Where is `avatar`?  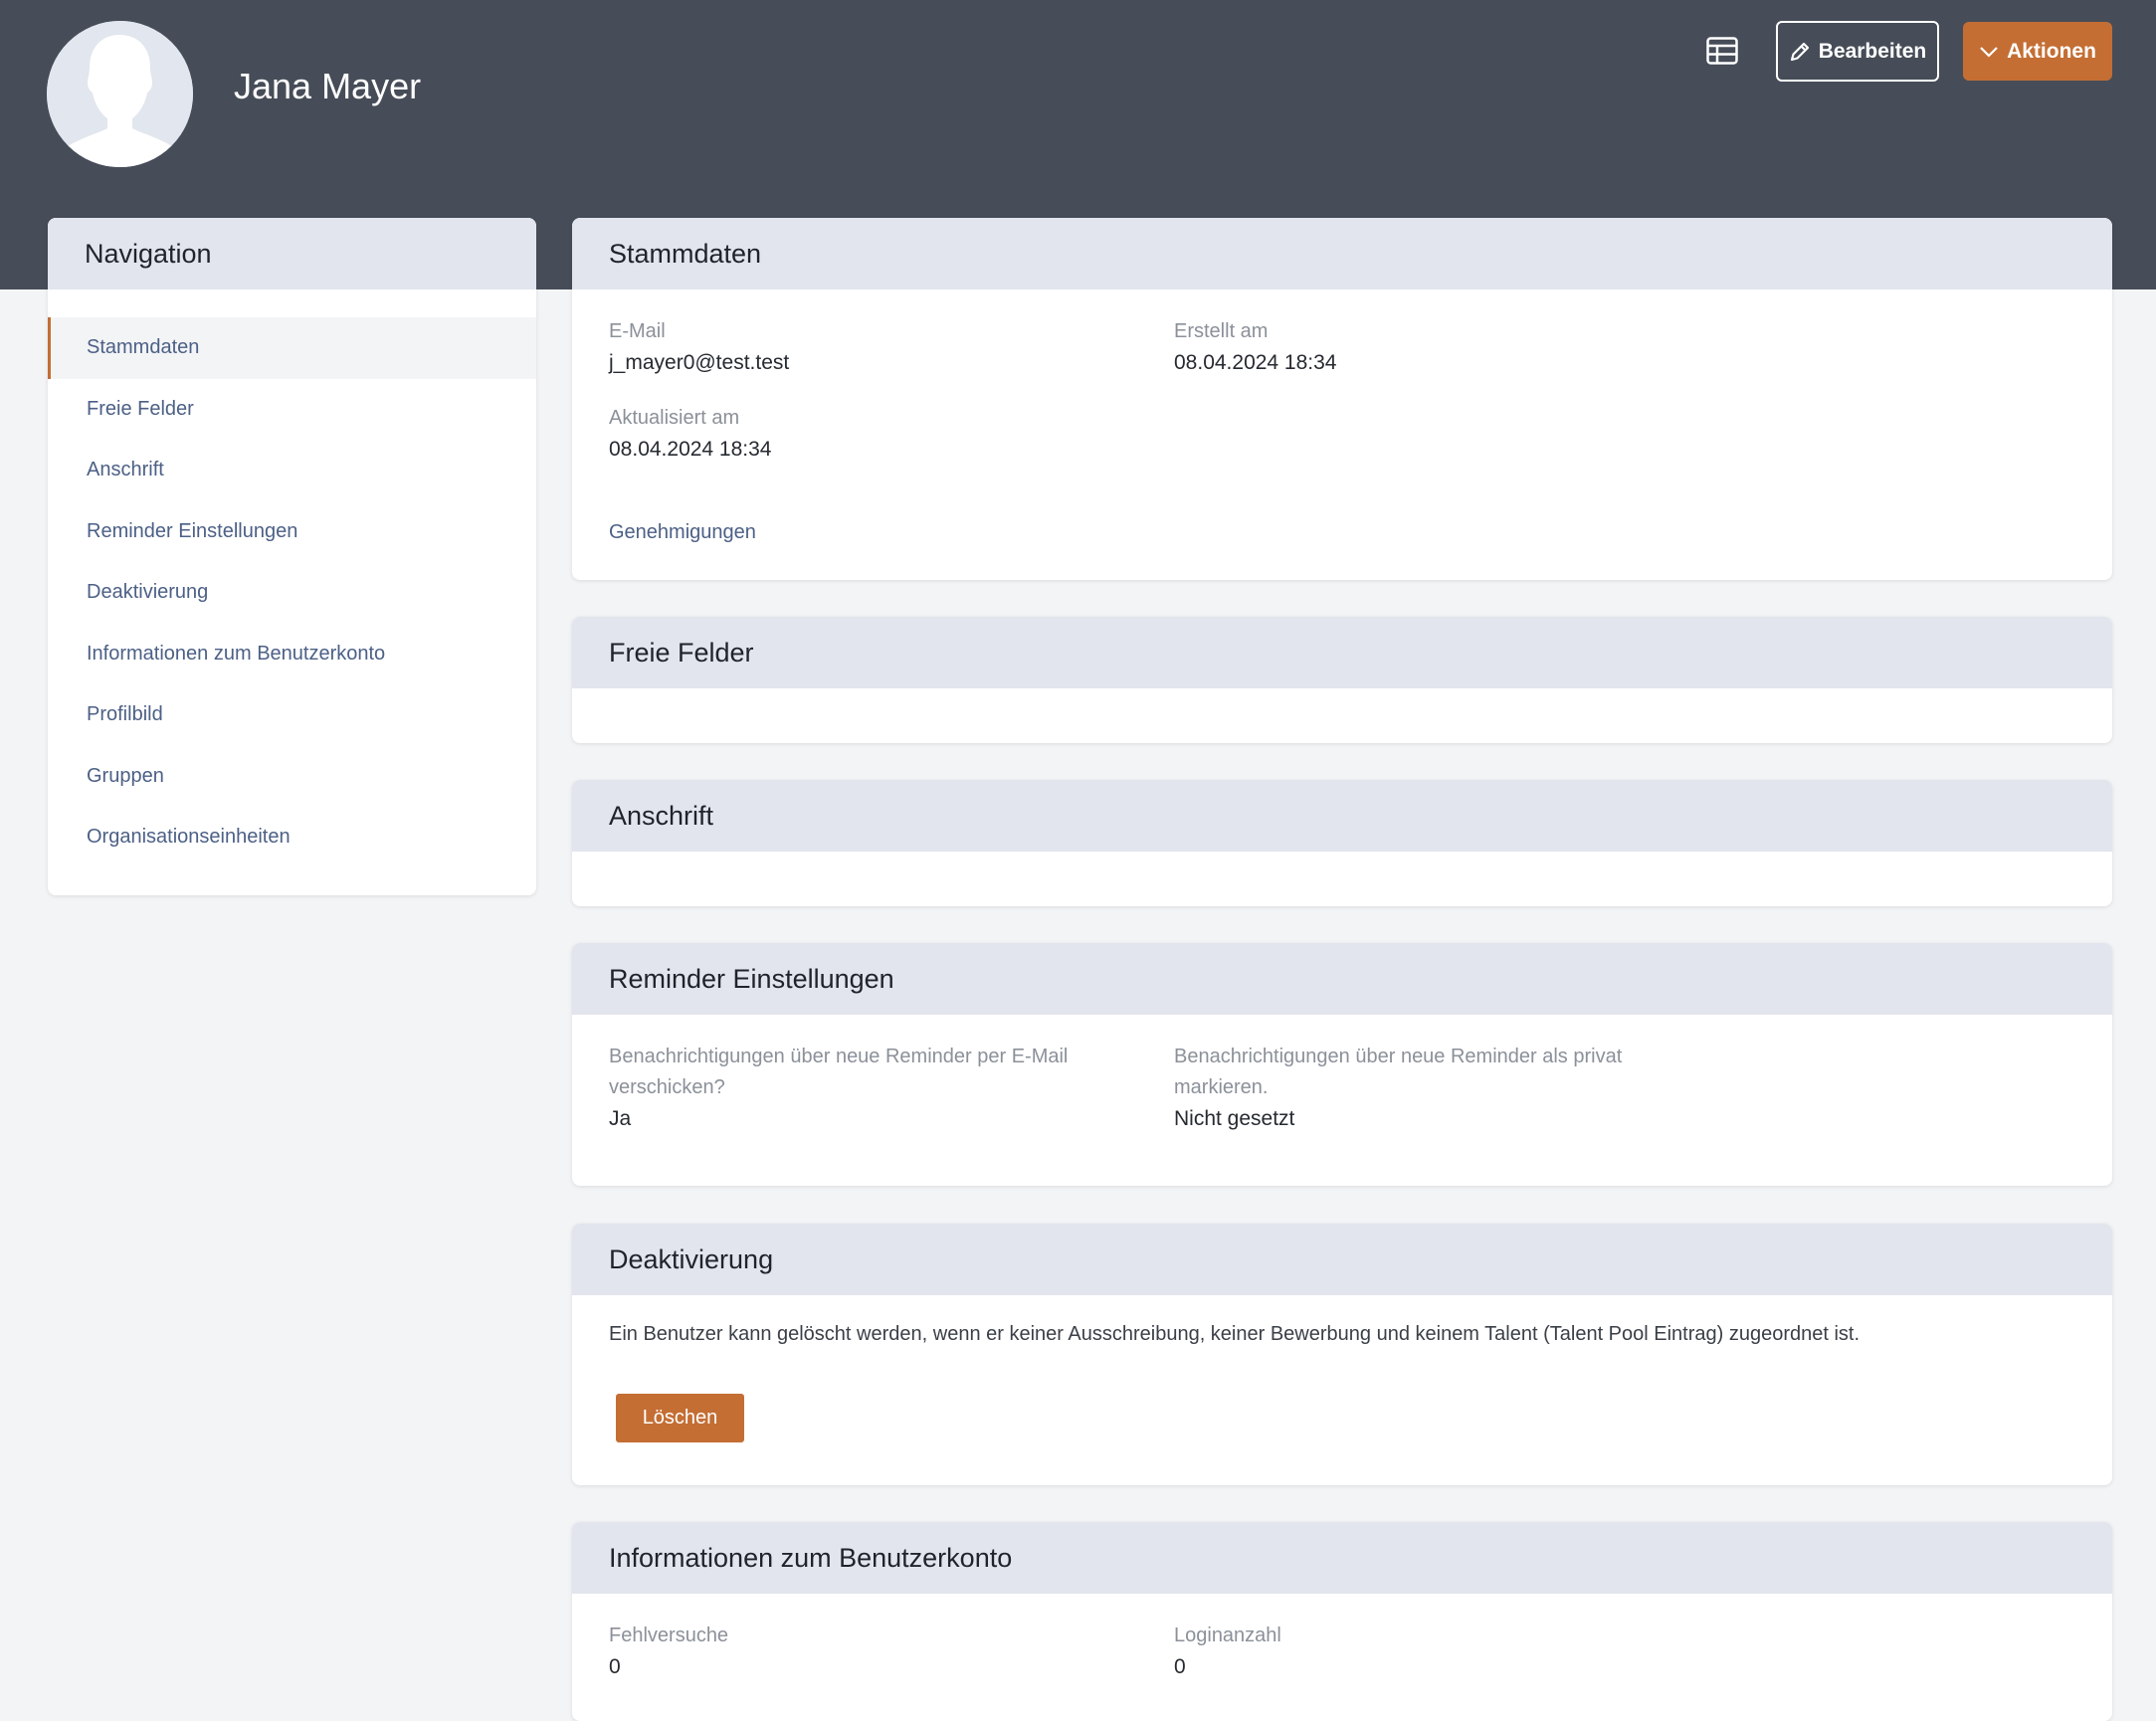 avatar is located at coordinates (120, 94).